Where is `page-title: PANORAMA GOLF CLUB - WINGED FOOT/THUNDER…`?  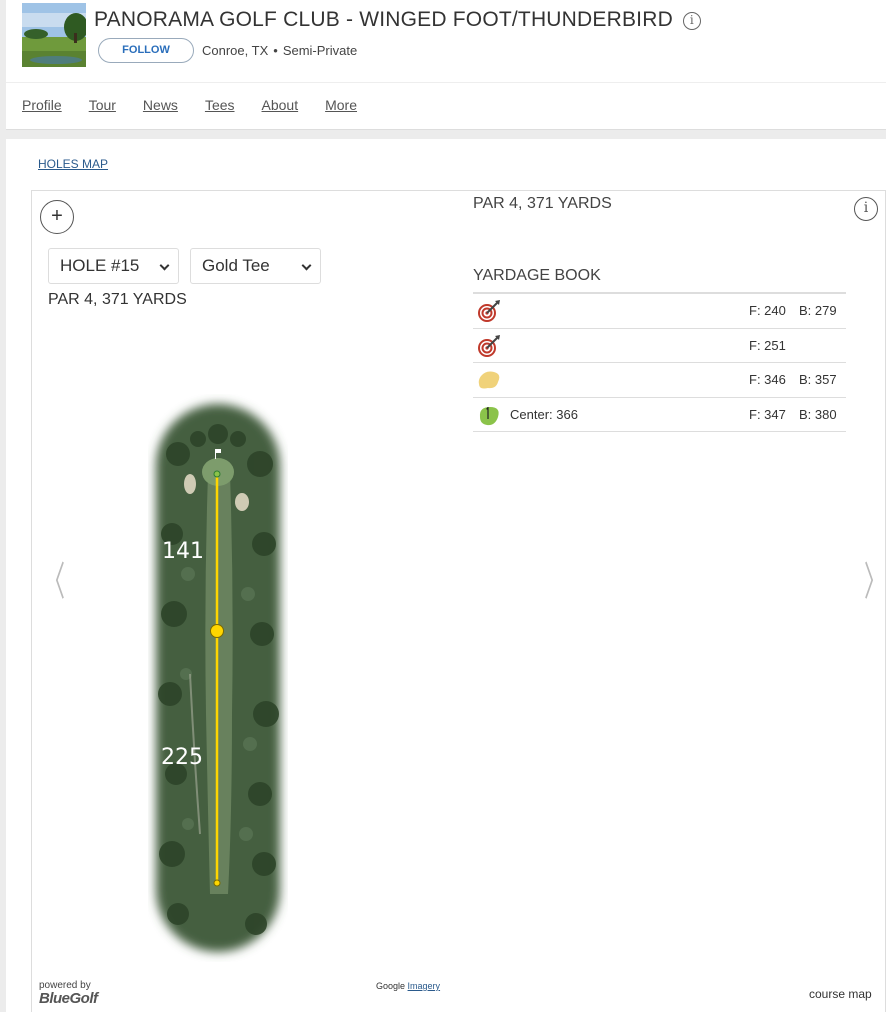
page-title: PANORAMA GOLF CLUB - WINGED FOOT/THUNDER… is located at coordinates (397, 20).